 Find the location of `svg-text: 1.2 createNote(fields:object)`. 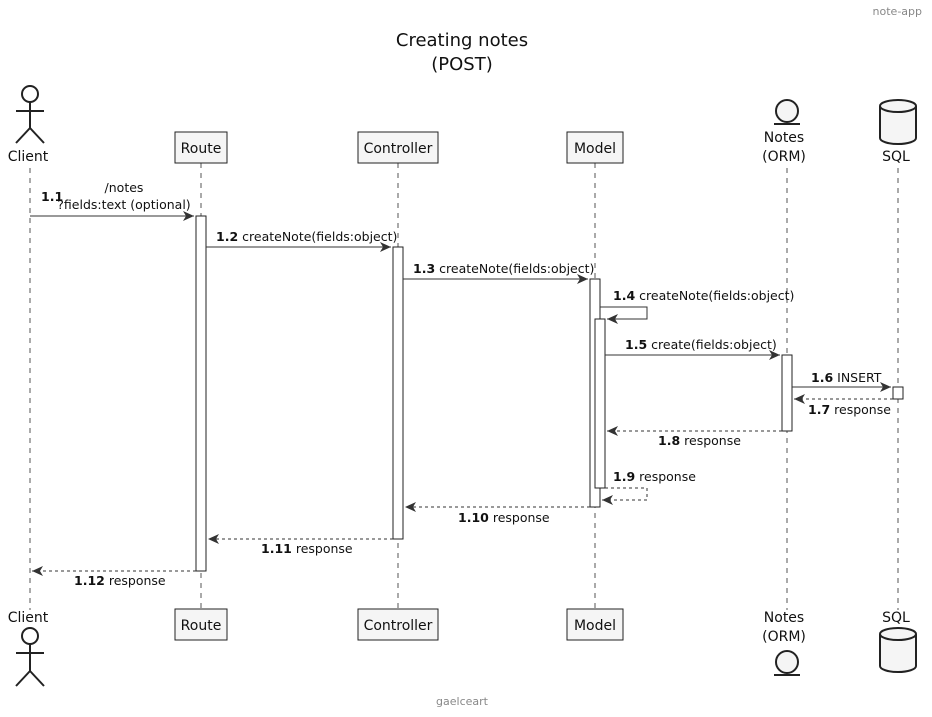

svg-text: 1.2 createNote(fields:object) is located at coordinates (306, 236).